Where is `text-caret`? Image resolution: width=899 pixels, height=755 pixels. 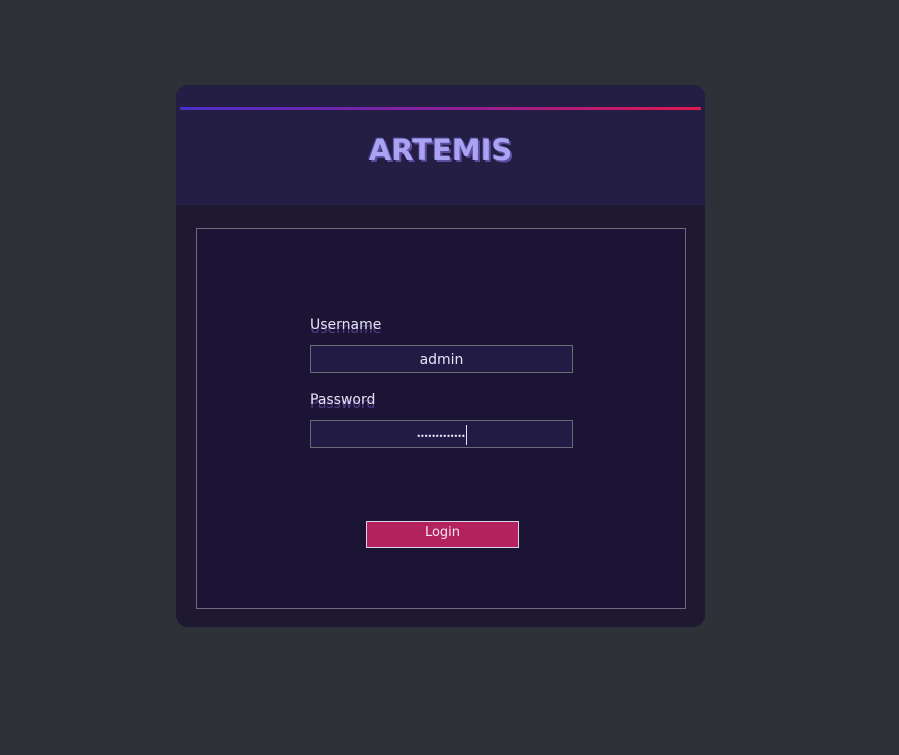
text-caret is located at coordinates (466, 435).